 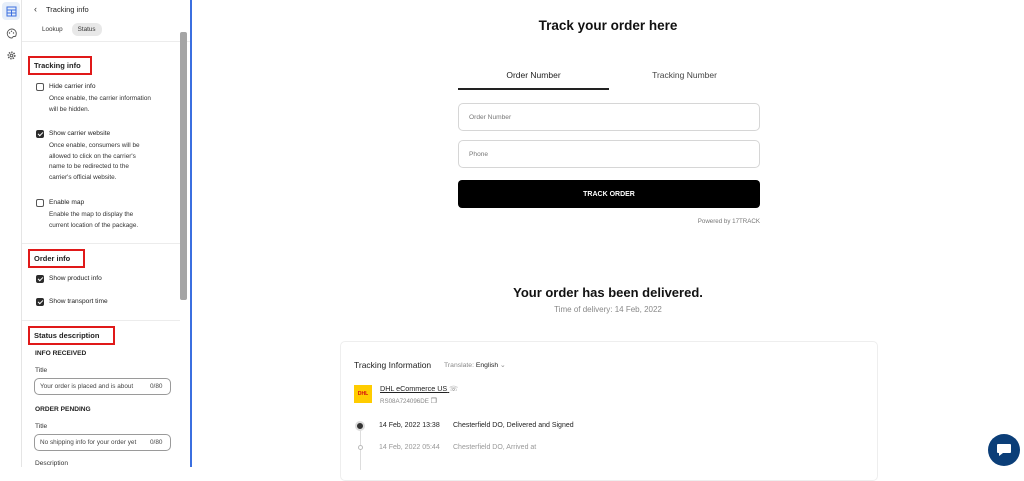 I want to click on copy-icon: ❐, so click(x=434, y=401).